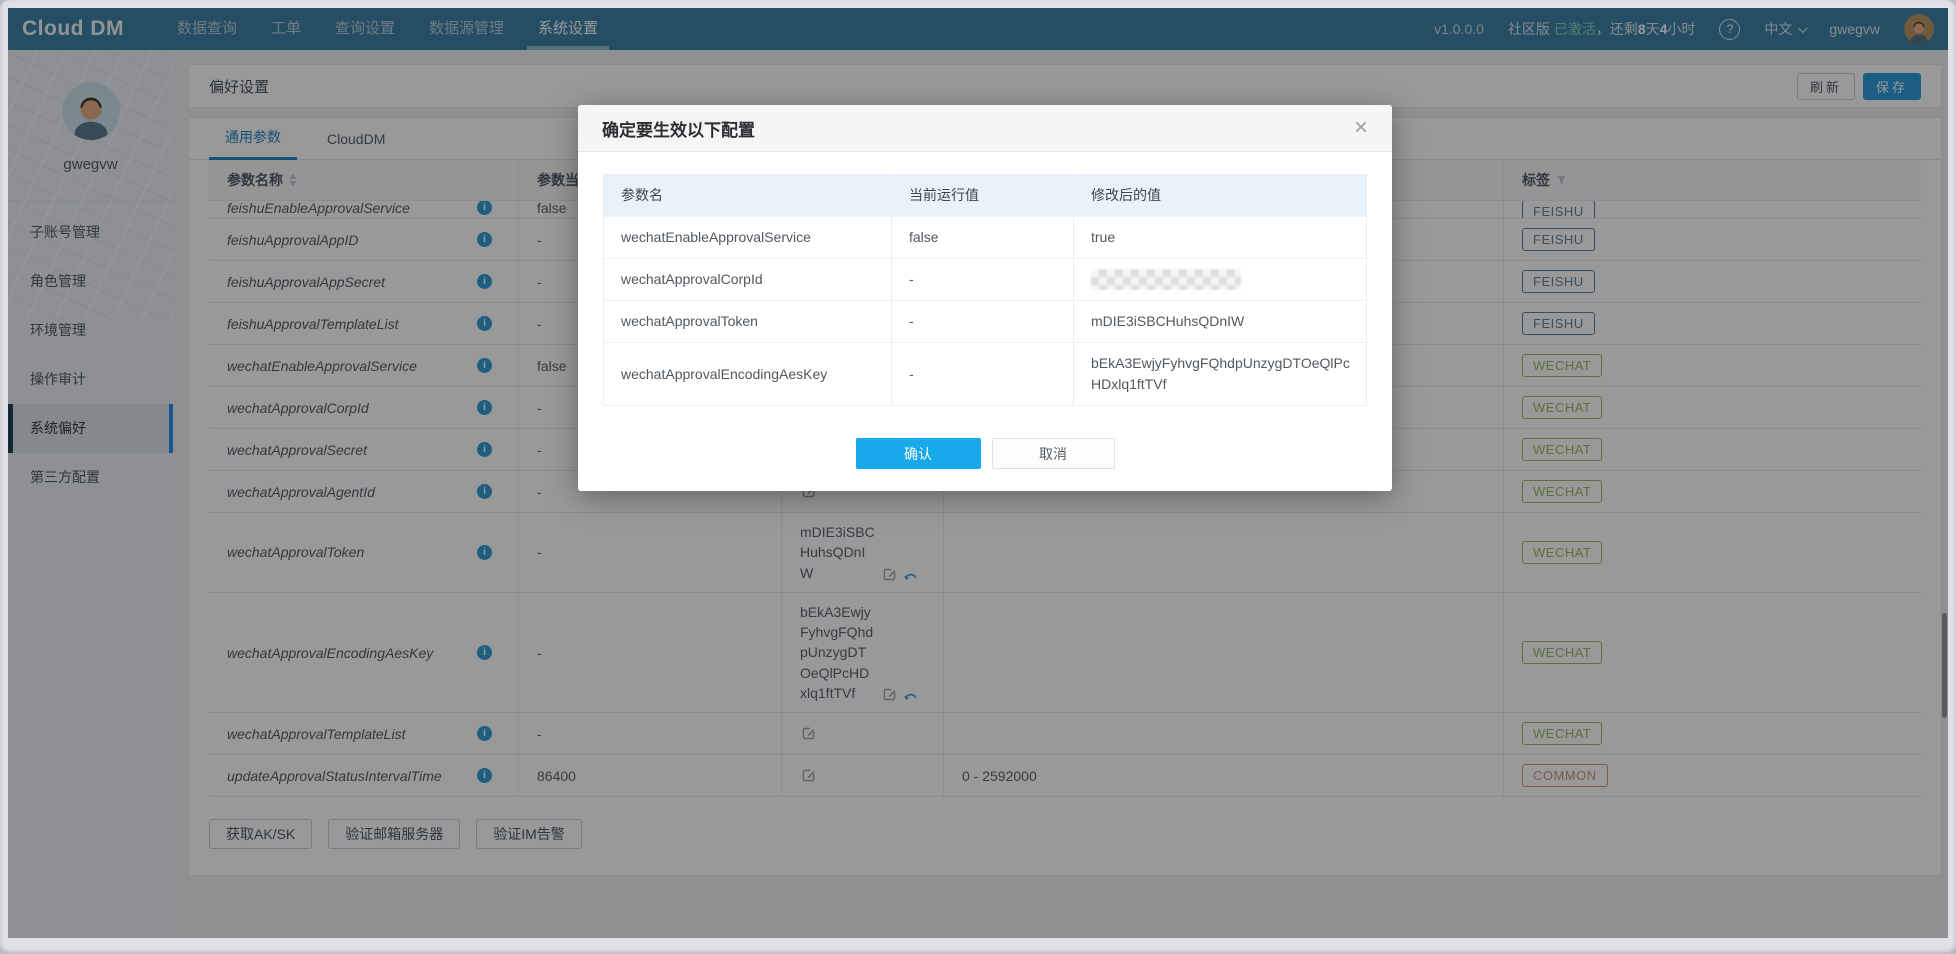  Describe the element at coordinates (748, 279) in the screenshot. I see `param-name: wechatApprovalCorpId` at that location.